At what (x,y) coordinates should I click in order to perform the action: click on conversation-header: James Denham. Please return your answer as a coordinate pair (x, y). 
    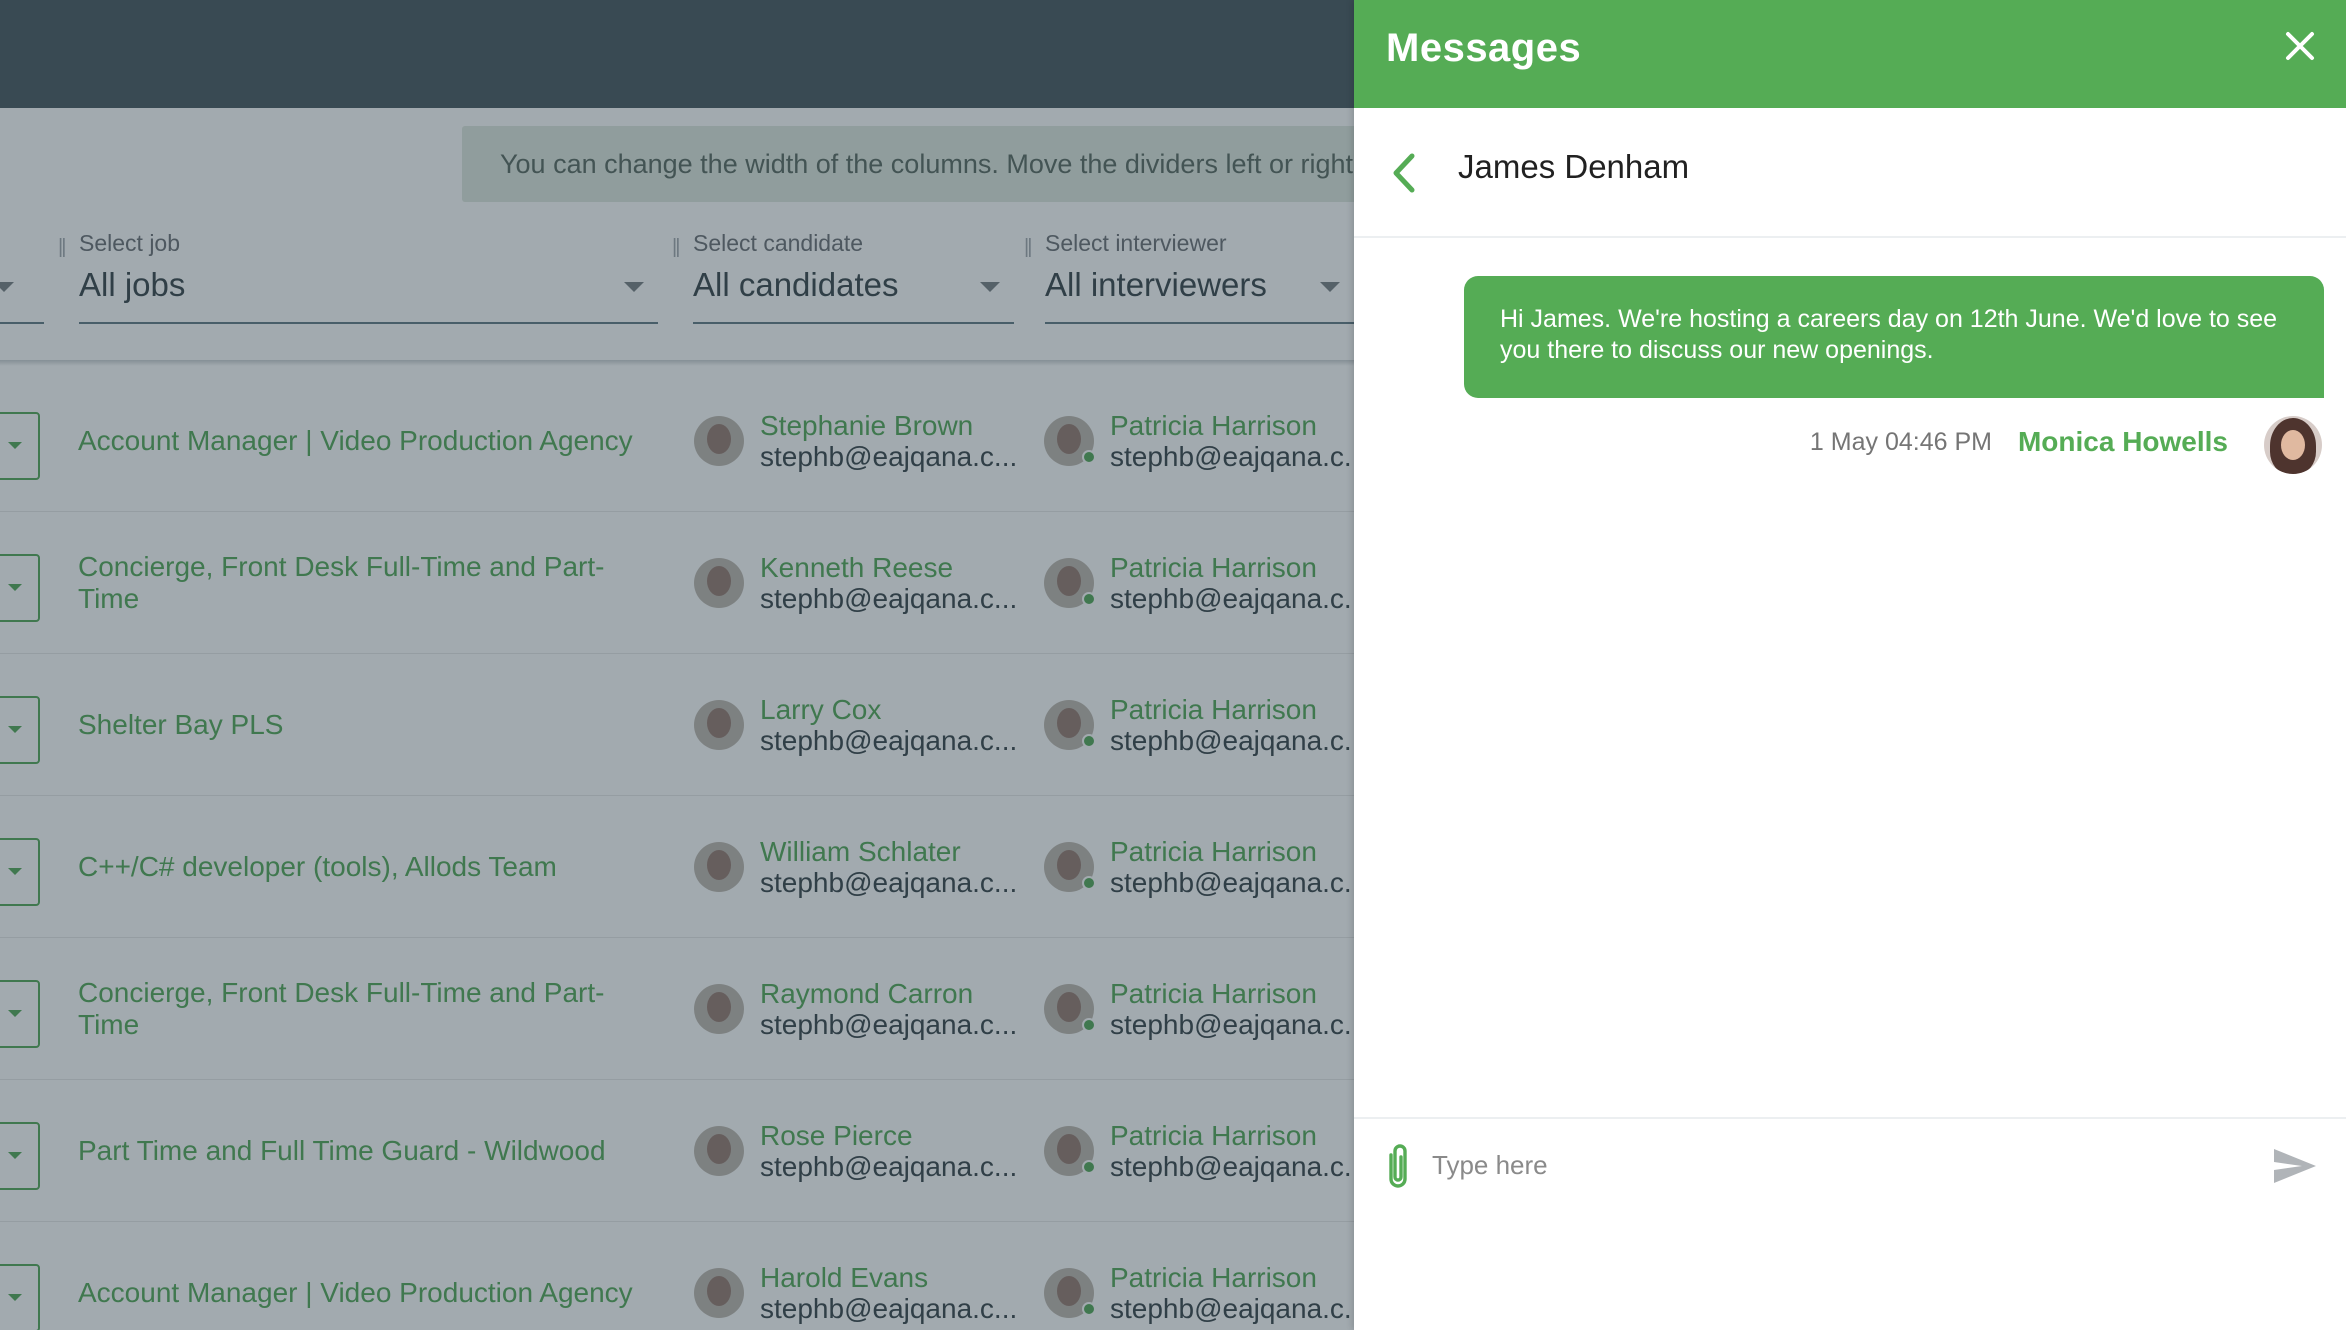
    Looking at the image, I should click on (1850, 173).